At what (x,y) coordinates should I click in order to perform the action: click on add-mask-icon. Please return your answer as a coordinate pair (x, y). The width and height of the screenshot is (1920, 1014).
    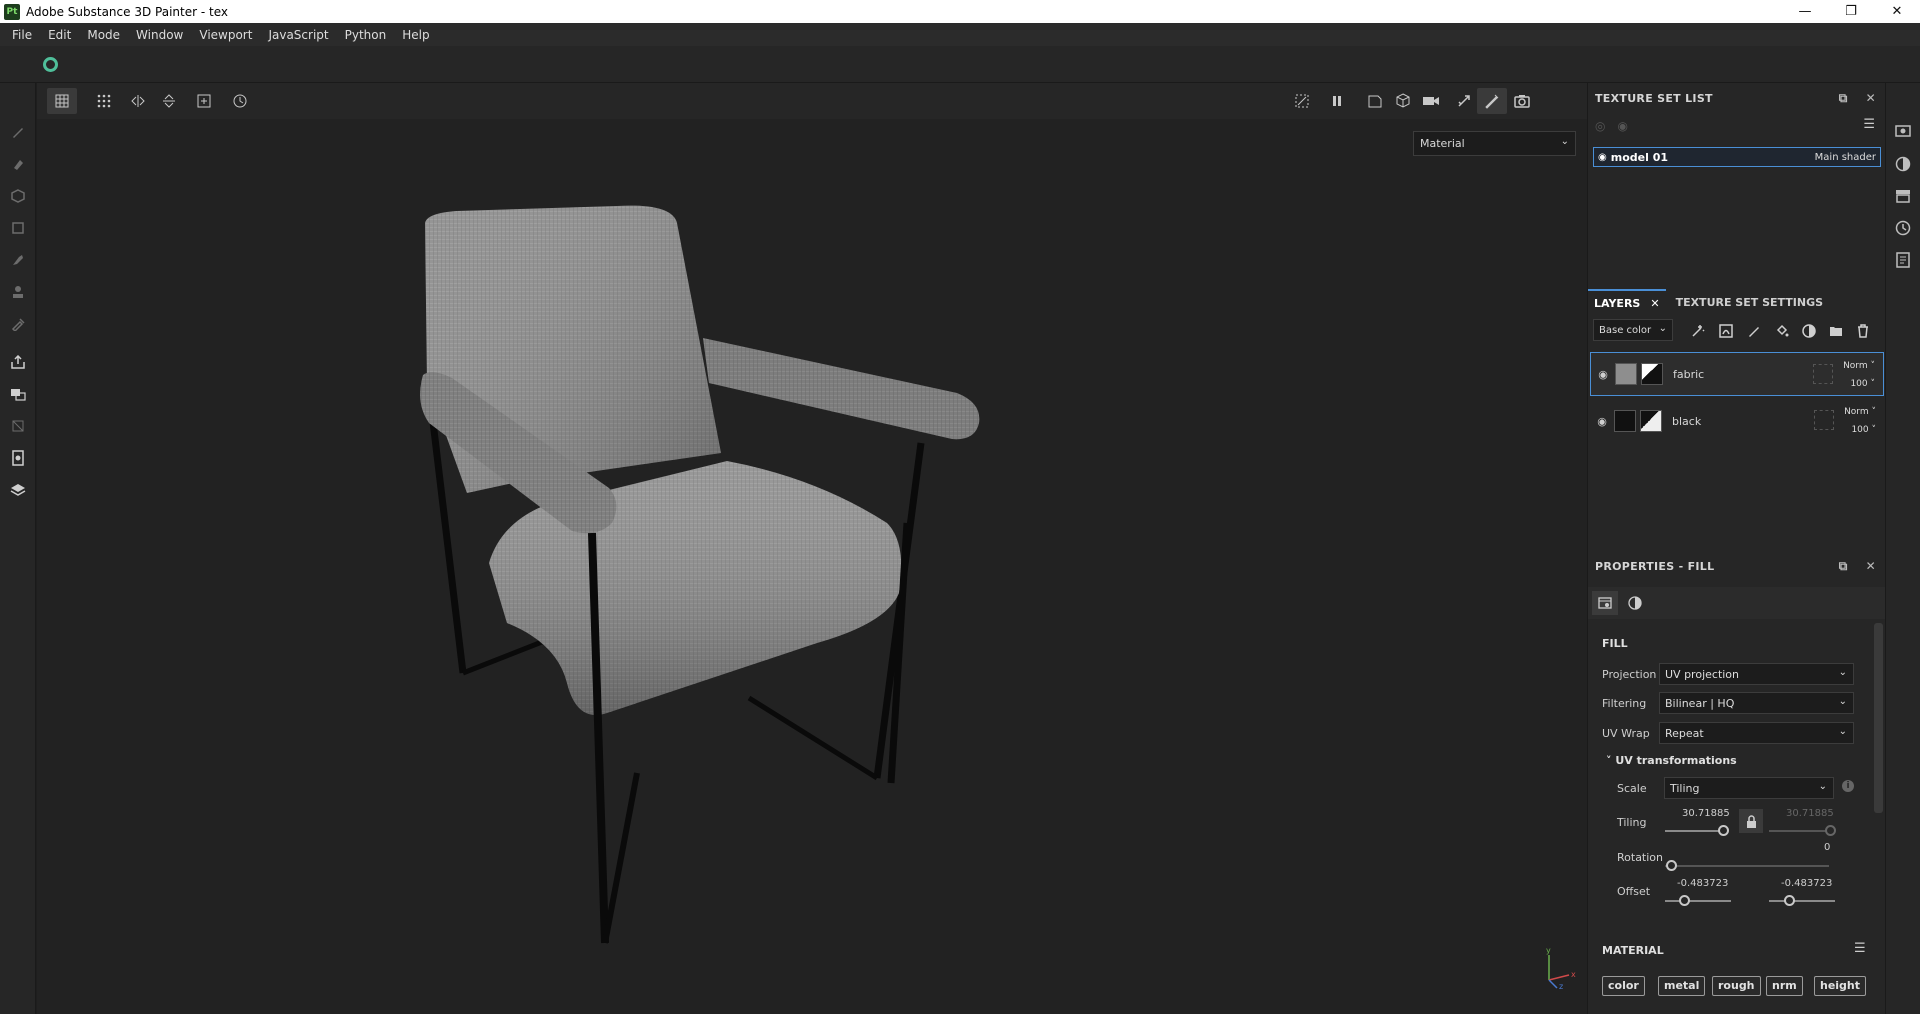
    Looking at the image, I should click on (1726, 331).